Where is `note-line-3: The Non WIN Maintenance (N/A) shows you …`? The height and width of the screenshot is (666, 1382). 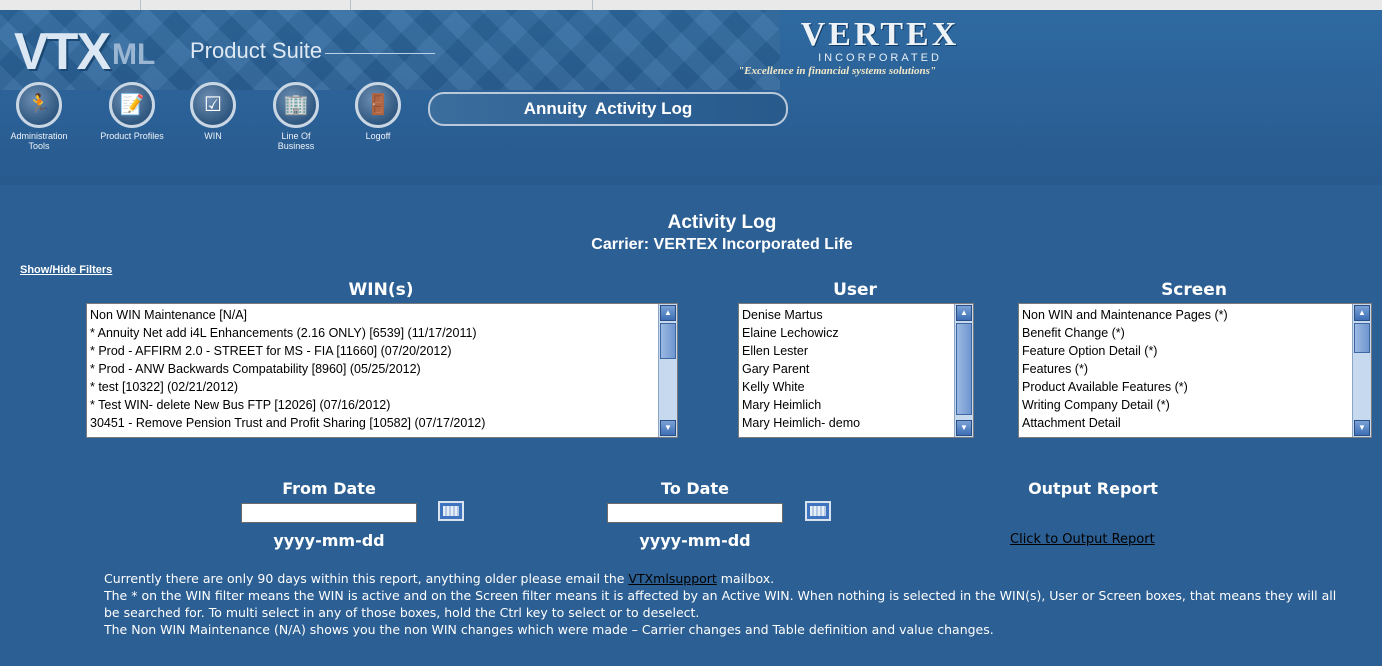 note-line-3: The Non WIN Maintenance (N/A) shows you … is located at coordinates (549, 629).